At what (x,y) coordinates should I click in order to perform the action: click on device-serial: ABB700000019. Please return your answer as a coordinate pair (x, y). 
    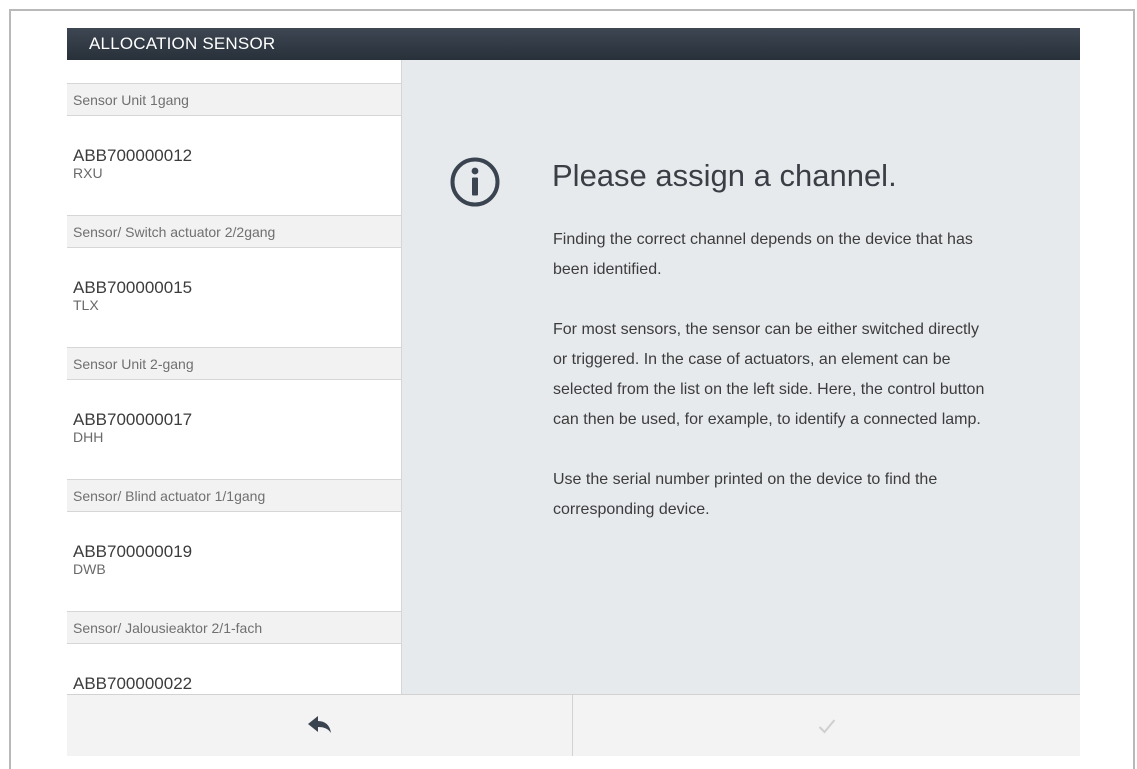
    Looking at the image, I should click on (133, 551).